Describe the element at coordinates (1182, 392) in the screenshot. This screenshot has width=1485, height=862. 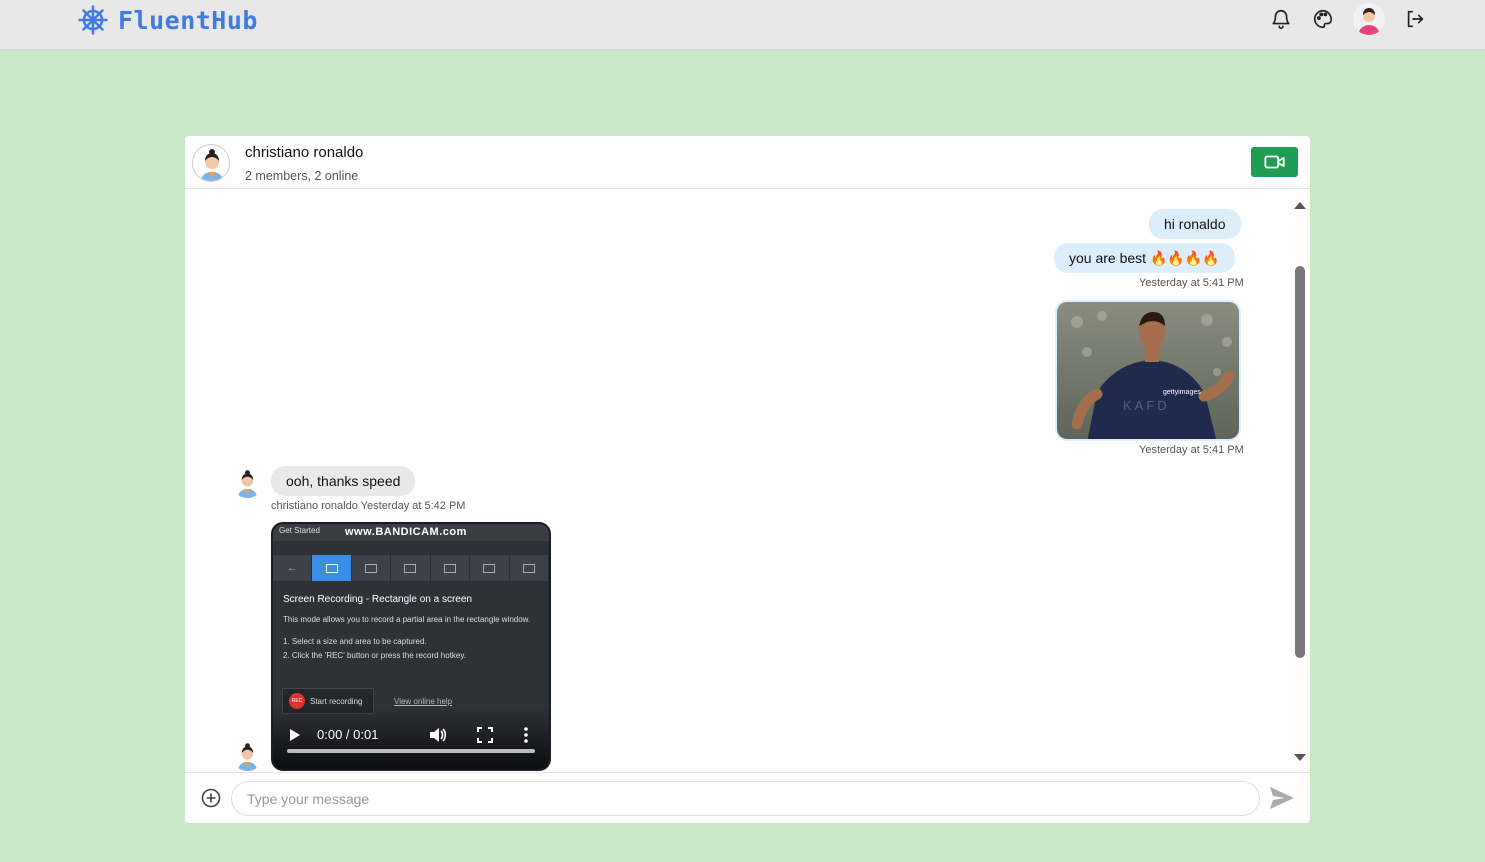
I see `watermark-logo: gettyimages` at that location.